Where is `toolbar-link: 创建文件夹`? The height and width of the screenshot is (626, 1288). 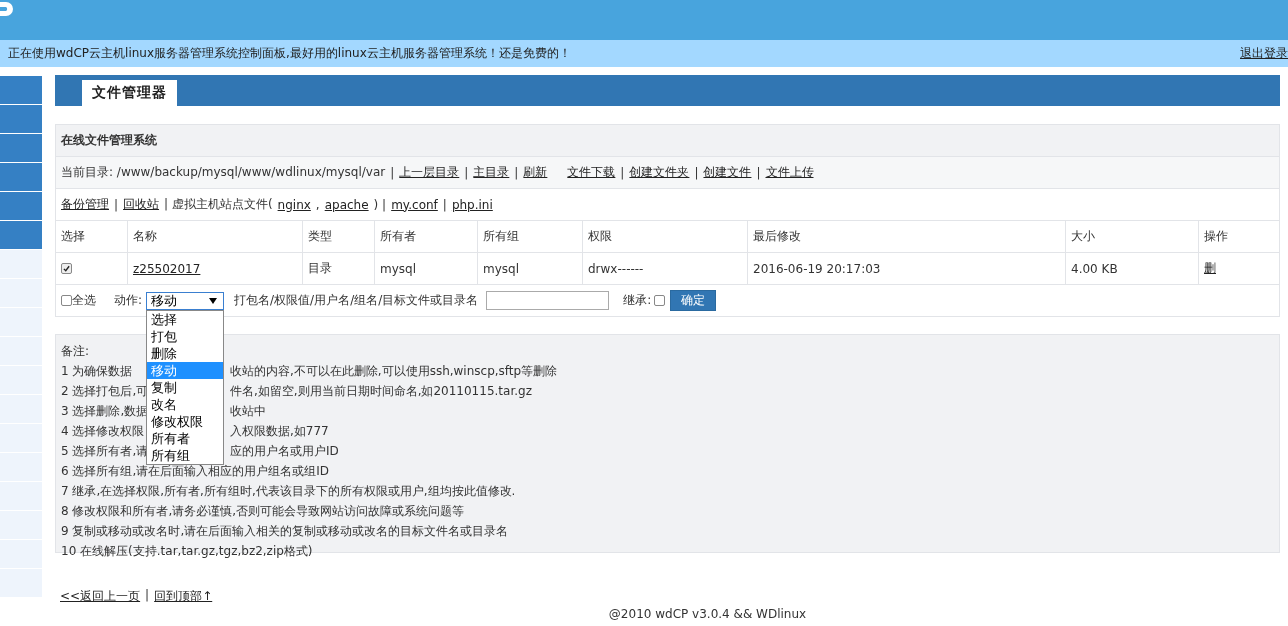
toolbar-link: 创建文件夹 is located at coordinates (659, 172).